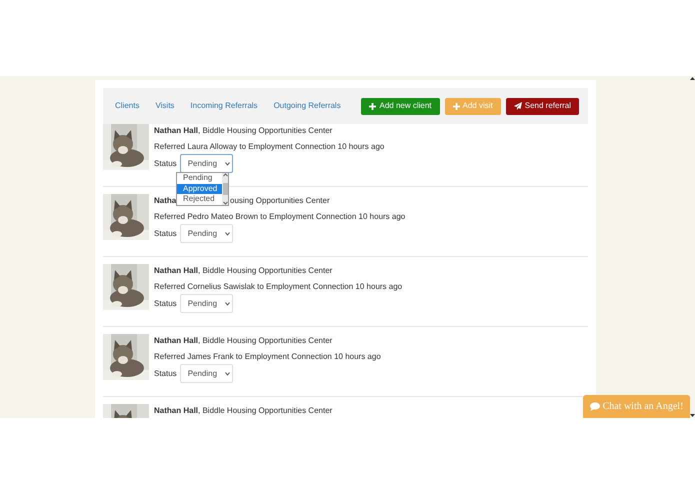 This screenshot has width=695, height=494. Describe the element at coordinates (224, 106) in the screenshot. I see `nav-link: Incoming Referrals` at that location.